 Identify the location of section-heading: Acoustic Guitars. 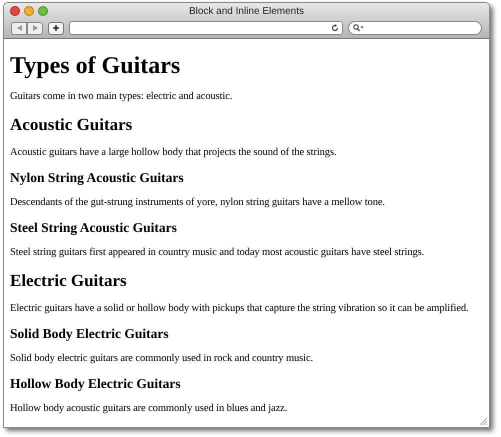
(71, 125).